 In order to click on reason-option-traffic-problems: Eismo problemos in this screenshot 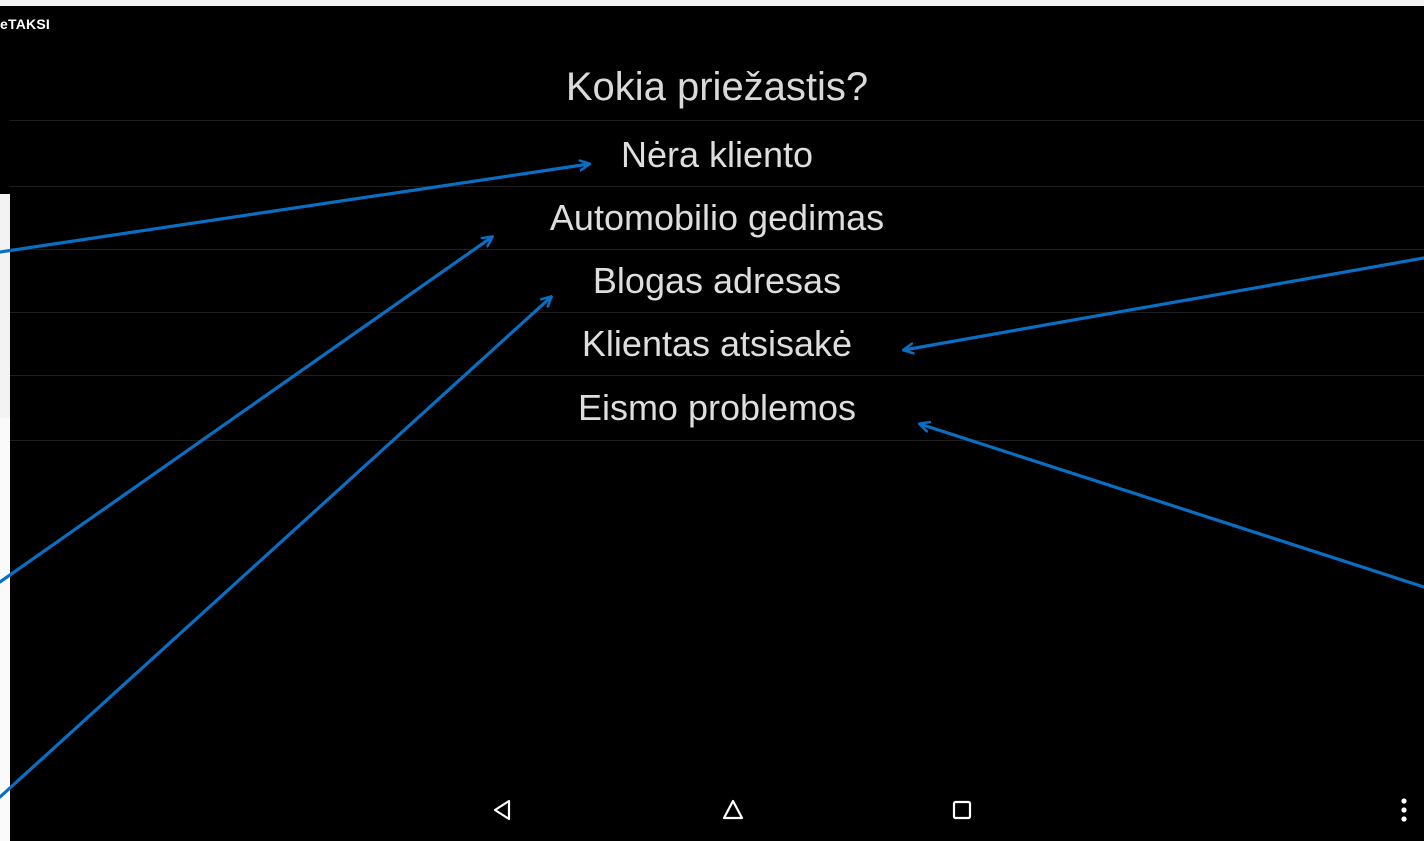, I will do `click(717, 408)`.